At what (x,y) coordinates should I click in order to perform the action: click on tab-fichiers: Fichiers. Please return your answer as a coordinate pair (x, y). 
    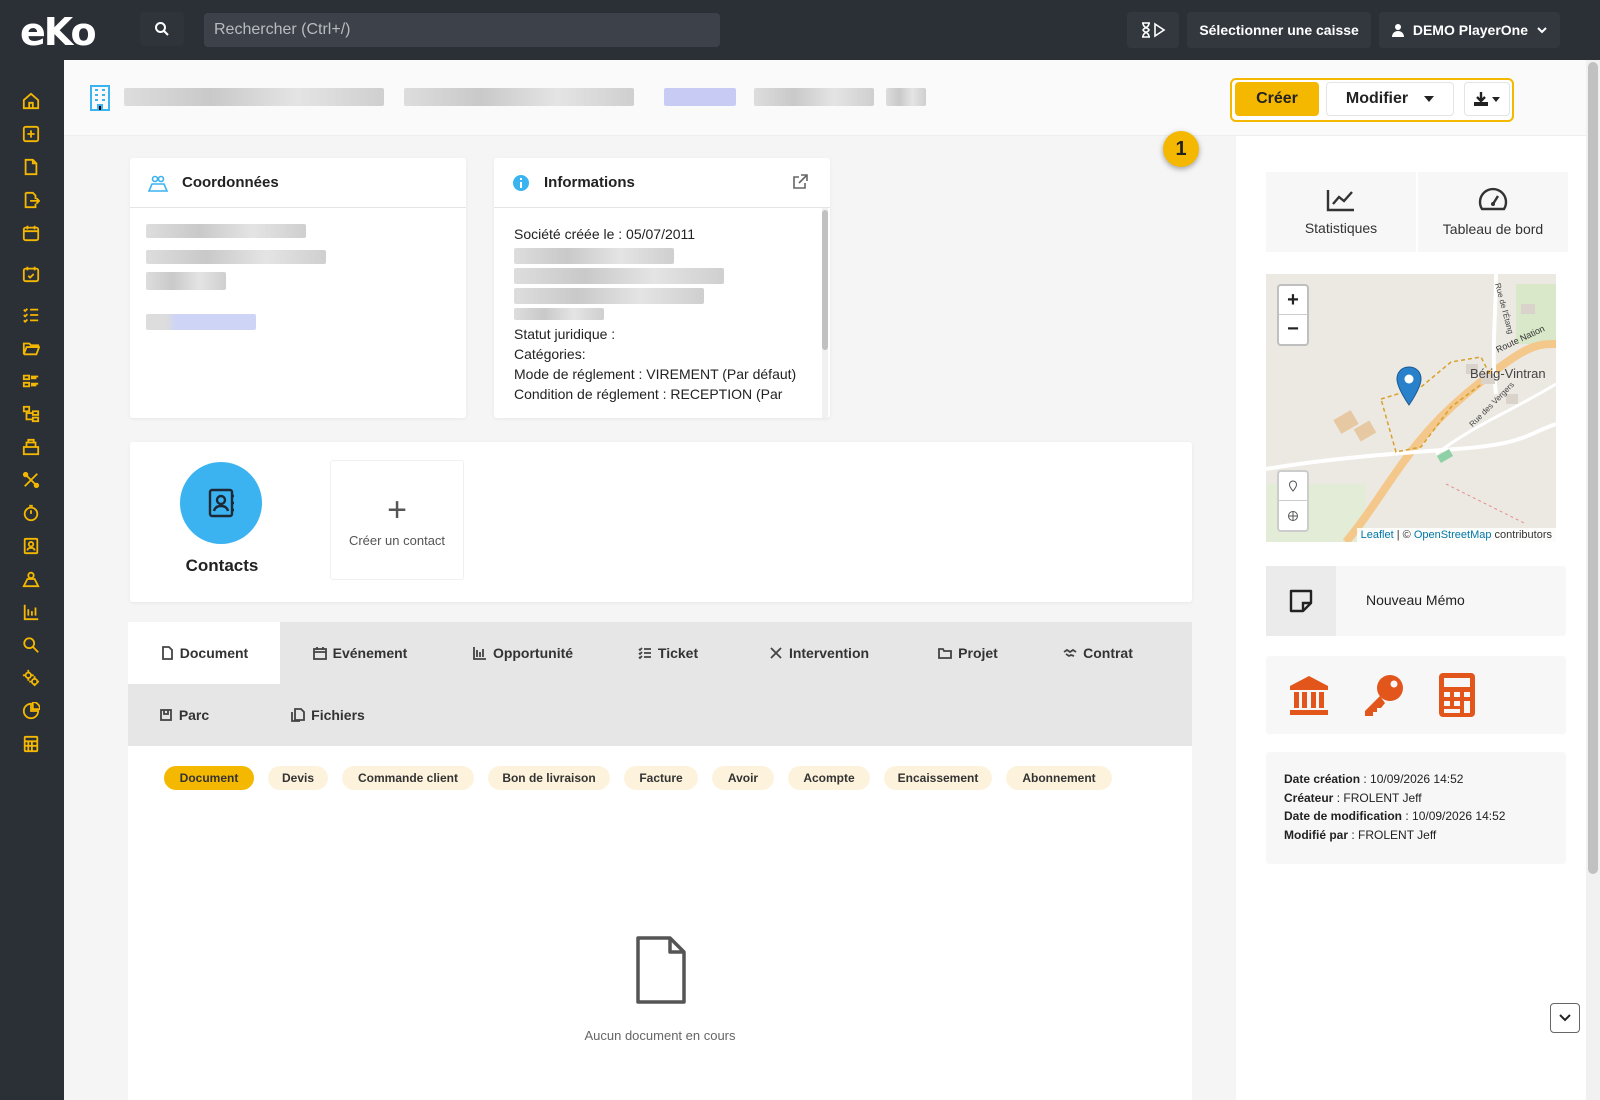
    Looking at the image, I should click on (328, 715).